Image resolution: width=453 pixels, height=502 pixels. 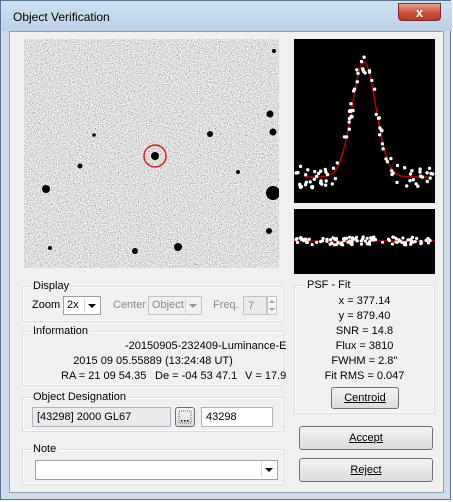 I want to click on ellipsis-icon, so click(x=185, y=417).